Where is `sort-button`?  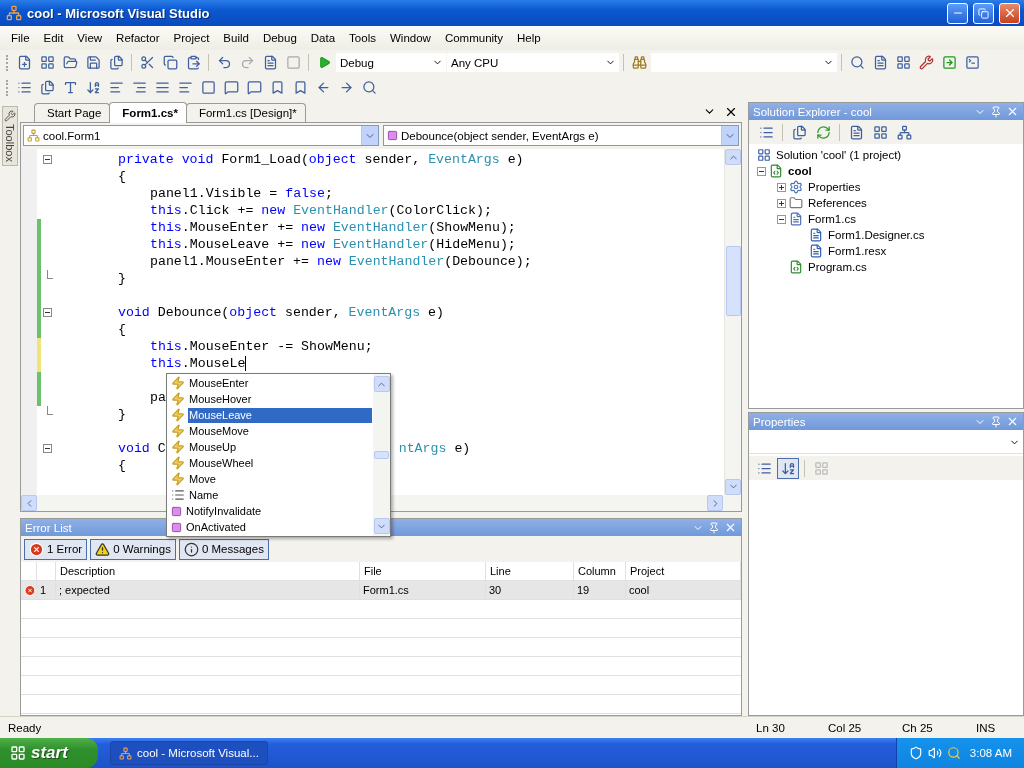 sort-button is located at coordinates (788, 468).